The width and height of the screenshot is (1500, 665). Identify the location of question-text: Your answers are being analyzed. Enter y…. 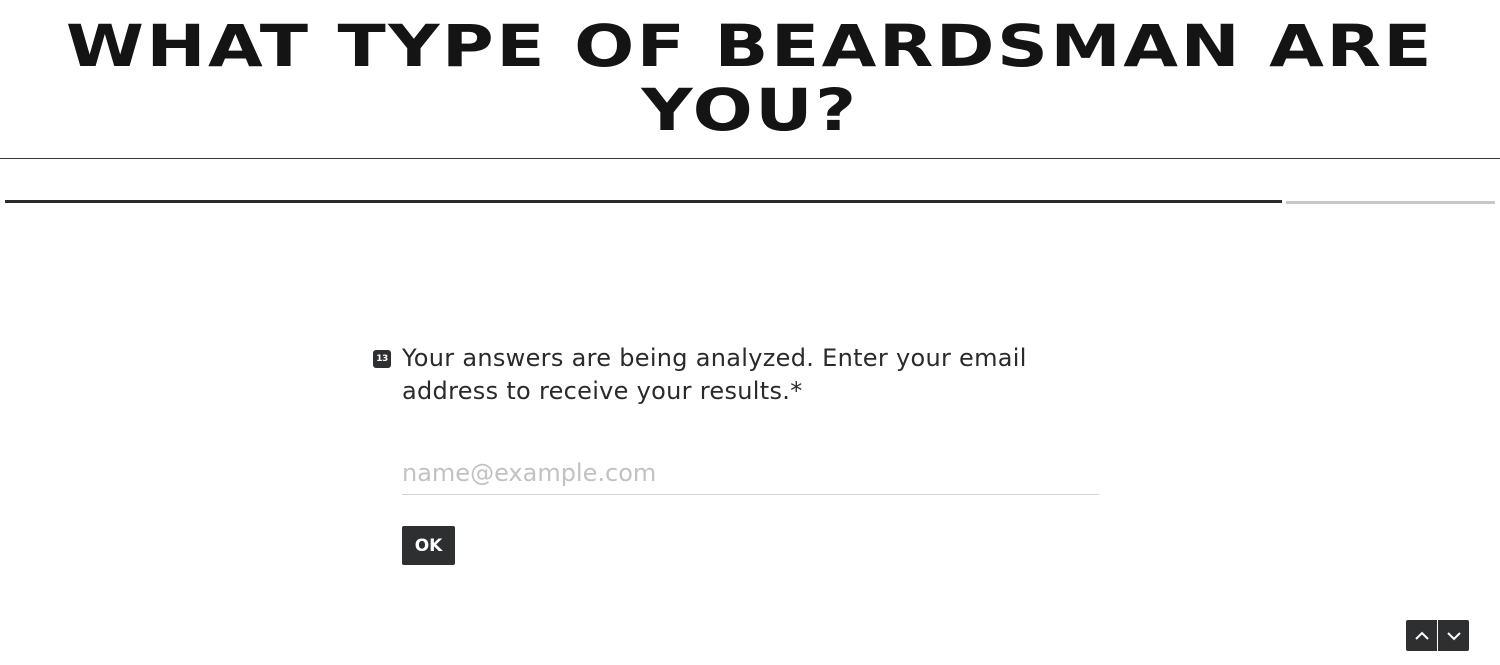
(714, 374).